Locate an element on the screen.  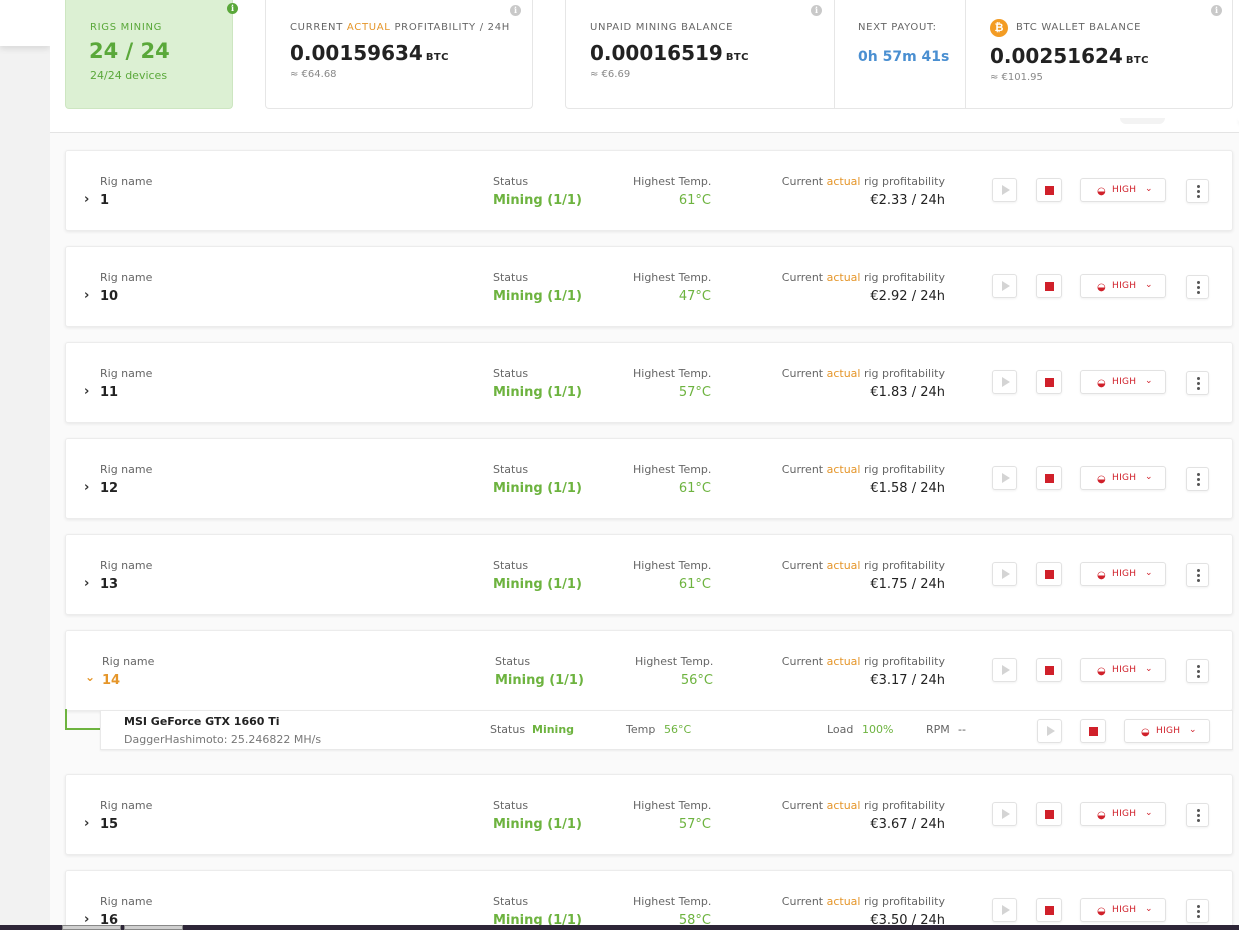
profitability-unit: BTC is located at coordinates (437, 57).